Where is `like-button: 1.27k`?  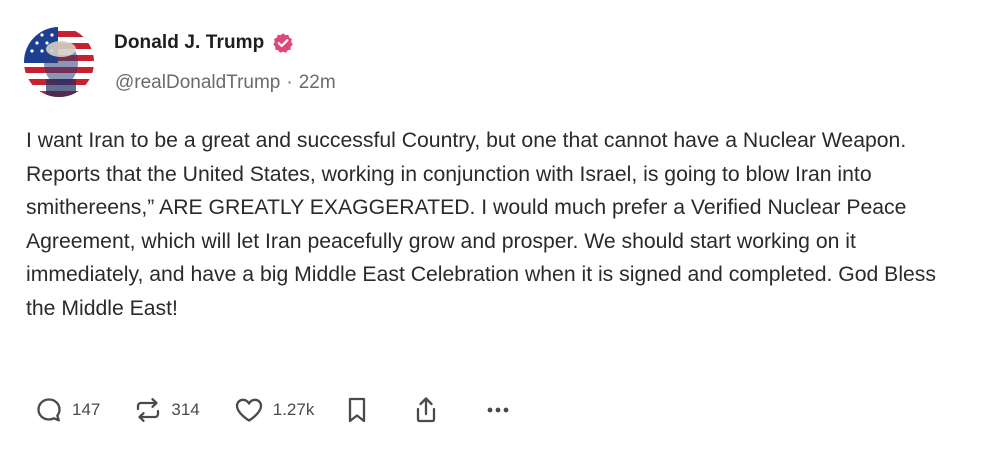
like-button: 1.27k is located at coordinates (274, 410).